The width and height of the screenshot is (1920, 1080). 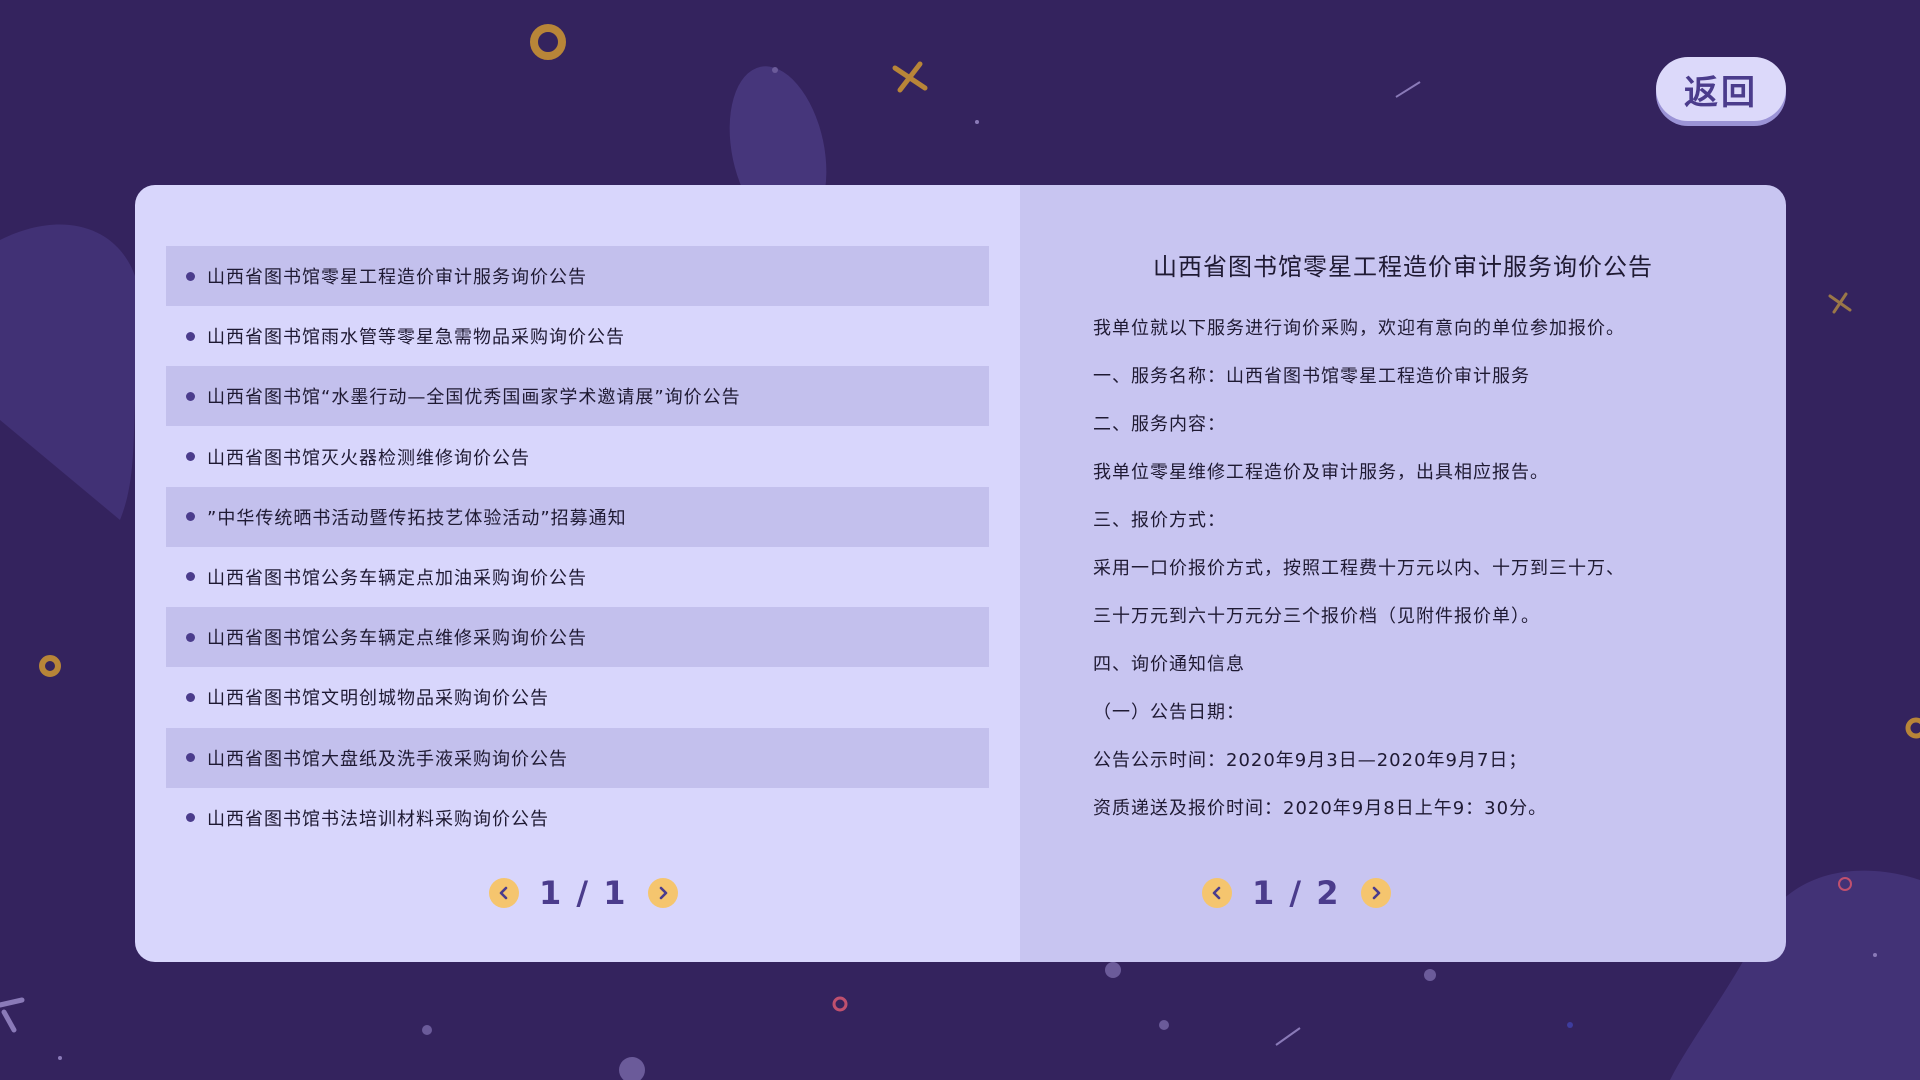 What do you see at coordinates (1721, 89) in the screenshot?
I see `back-button: 返回` at bounding box center [1721, 89].